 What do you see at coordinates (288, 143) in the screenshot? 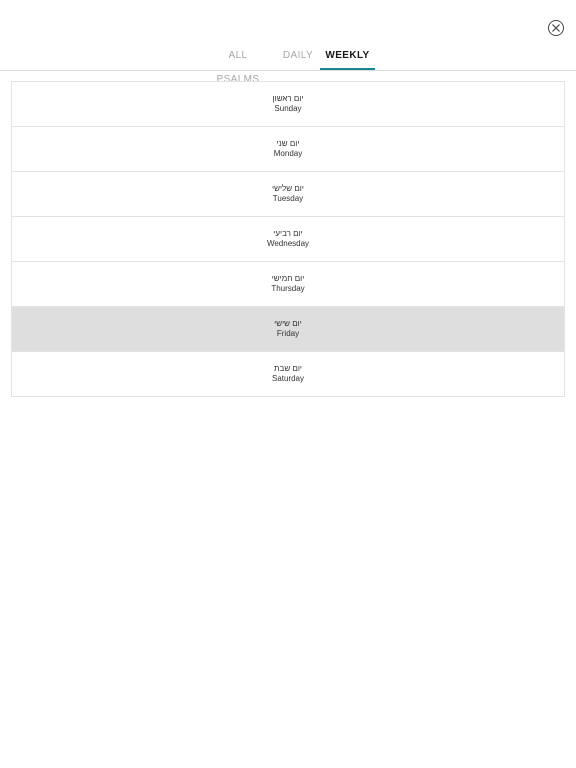
I see `day-hebrew-label: יום שני` at bounding box center [288, 143].